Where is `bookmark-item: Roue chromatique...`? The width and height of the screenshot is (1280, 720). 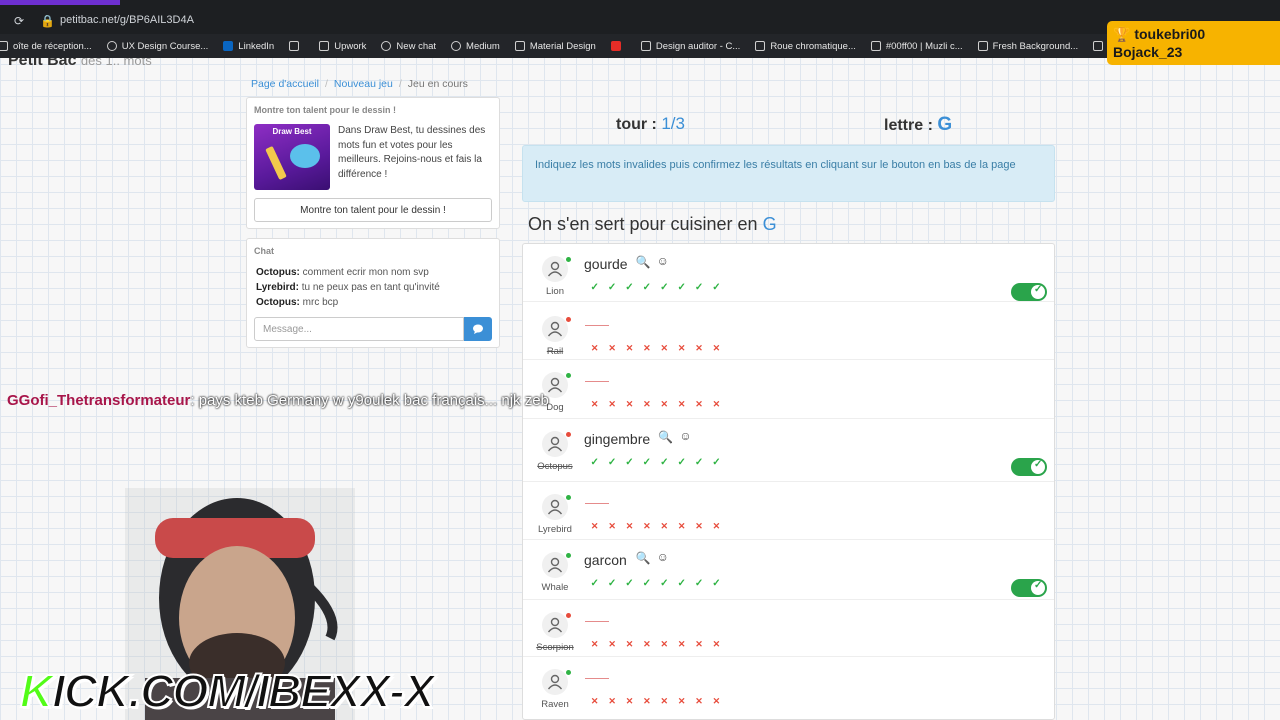 bookmark-item: Roue chromatique... is located at coordinates (805, 46).